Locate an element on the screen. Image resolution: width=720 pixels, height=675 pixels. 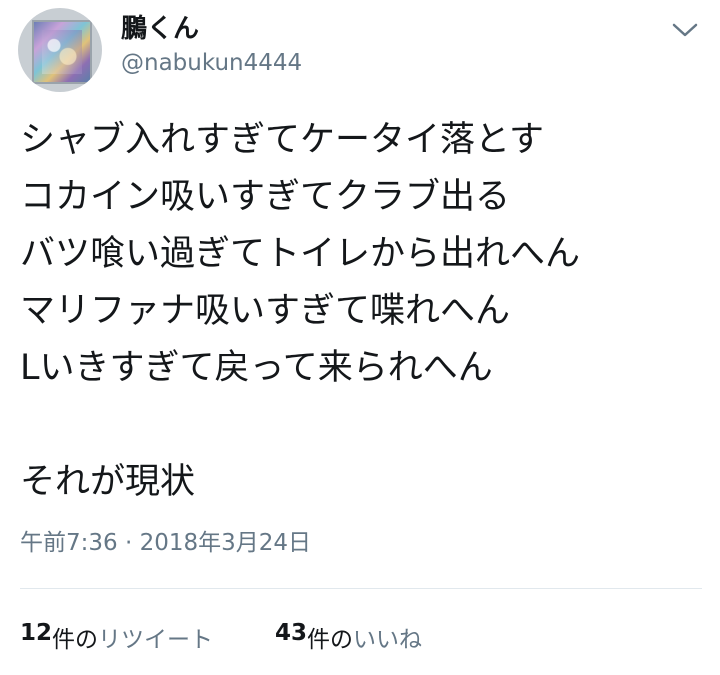
retweet-label: リツイート is located at coordinates (156, 640).